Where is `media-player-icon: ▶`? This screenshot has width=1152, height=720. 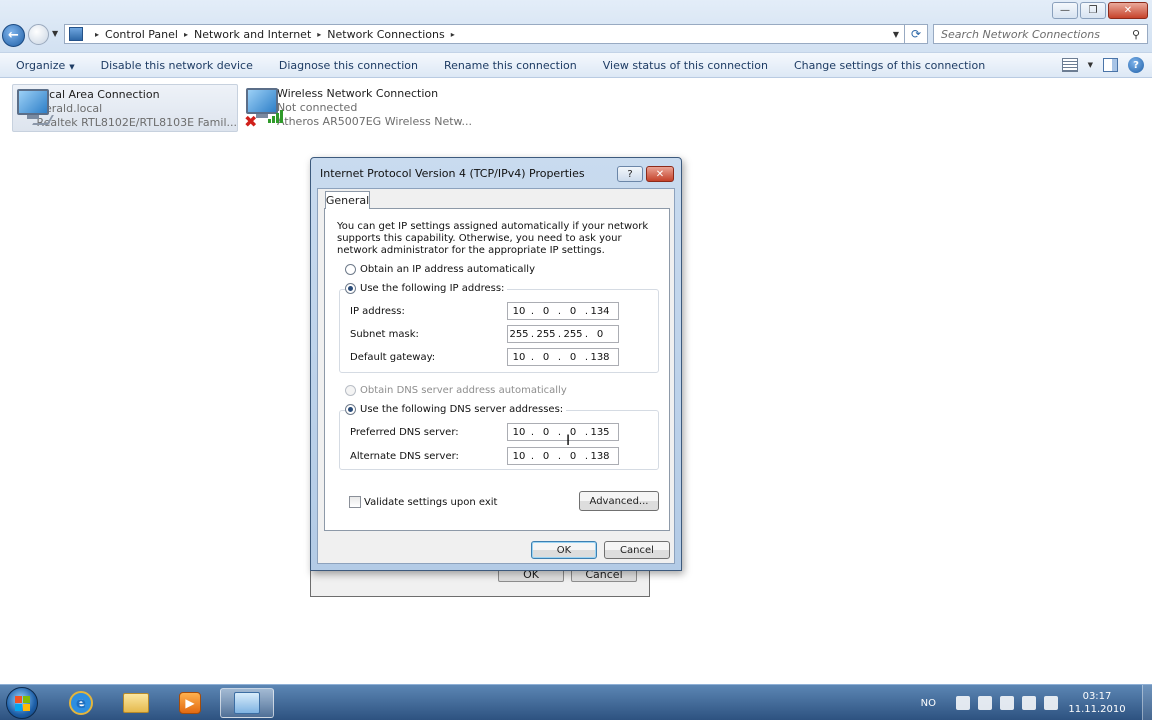
media-player-icon: ▶ is located at coordinates (190, 703).